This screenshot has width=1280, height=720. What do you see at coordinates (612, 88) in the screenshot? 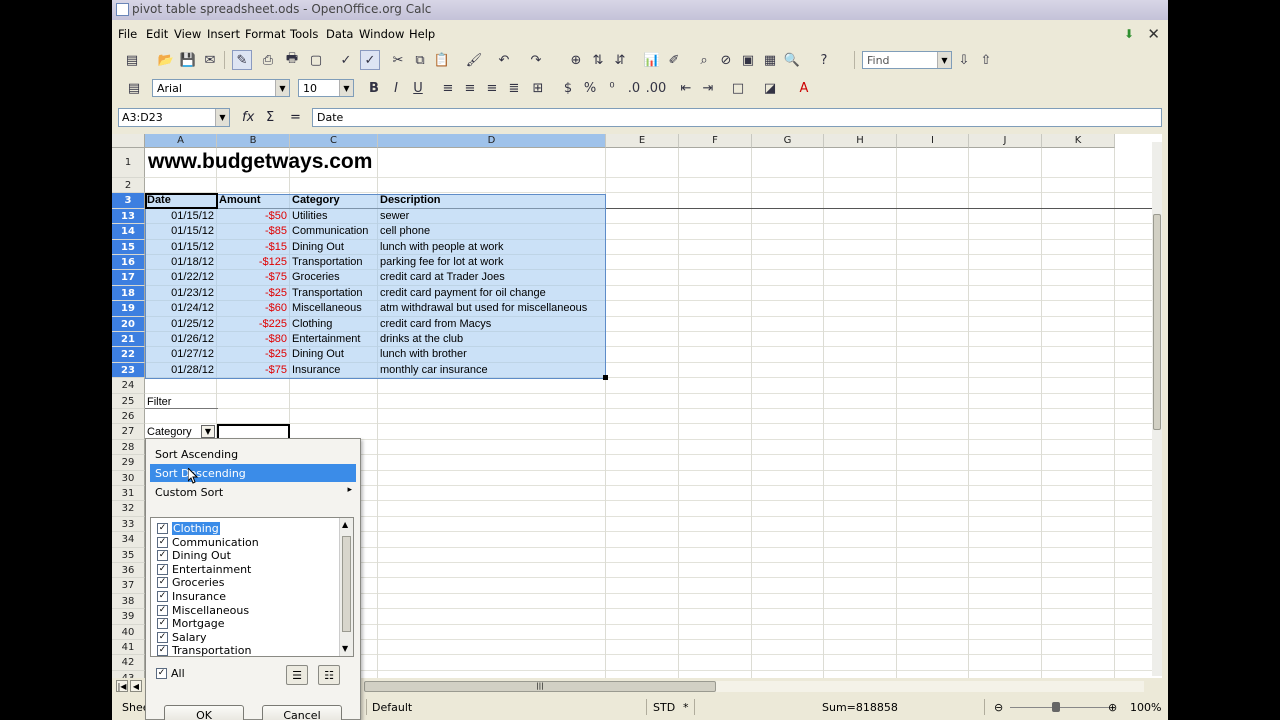
I see `standard-format-icon: ⁰` at bounding box center [612, 88].